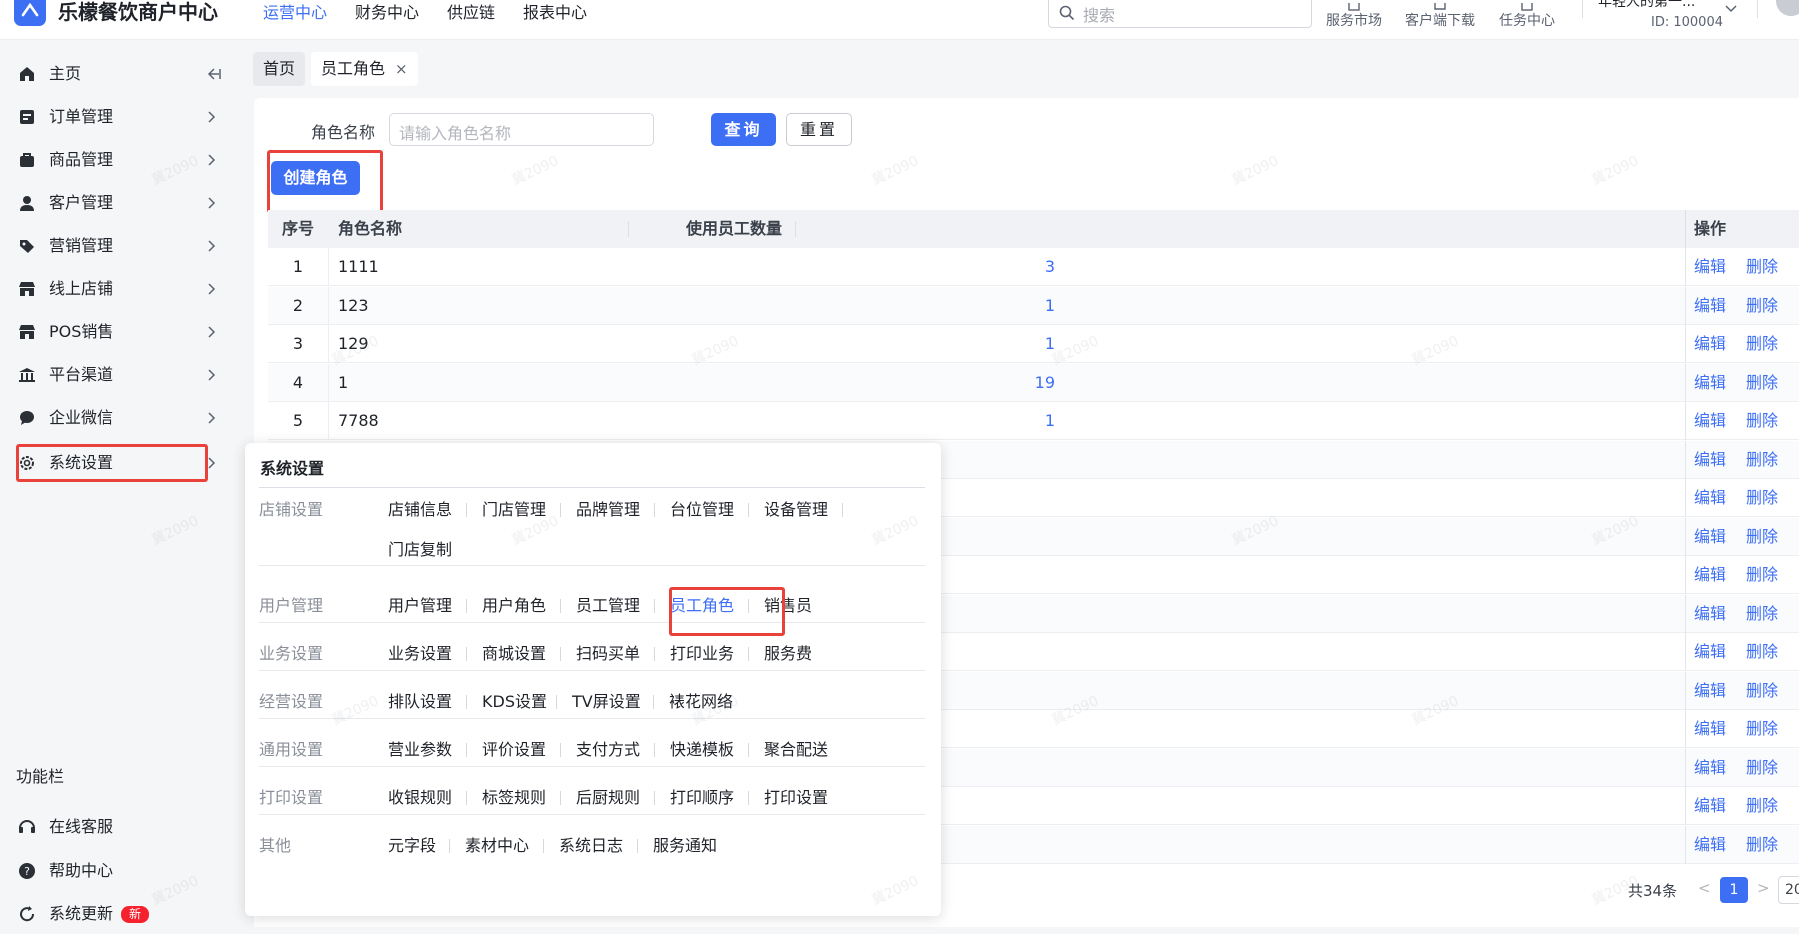 The image size is (1799, 934). I want to click on settings-link: 快递模板, so click(702, 750).